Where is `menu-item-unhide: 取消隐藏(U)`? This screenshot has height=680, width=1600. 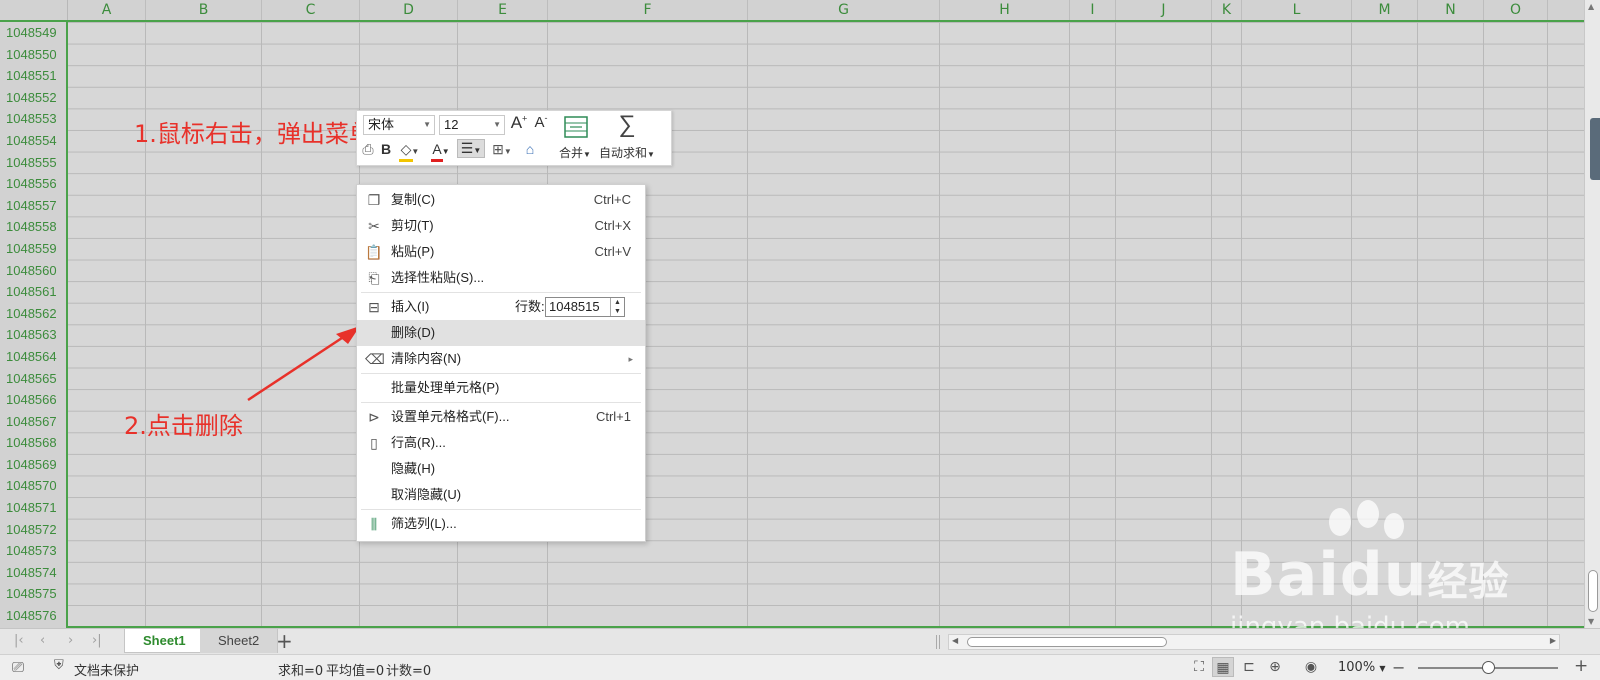
menu-item-unhide: 取消隐藏(U) is located at coordinates (501, 495).